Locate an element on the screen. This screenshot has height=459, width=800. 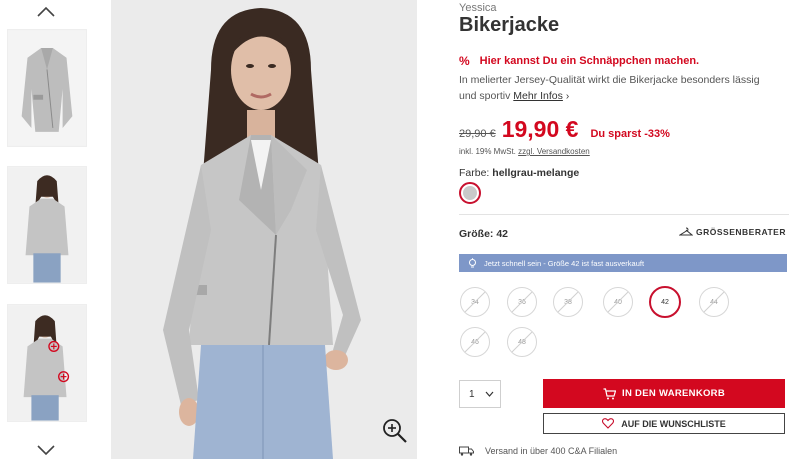
size-option-48: 48 is located at coordinates (522, 342).